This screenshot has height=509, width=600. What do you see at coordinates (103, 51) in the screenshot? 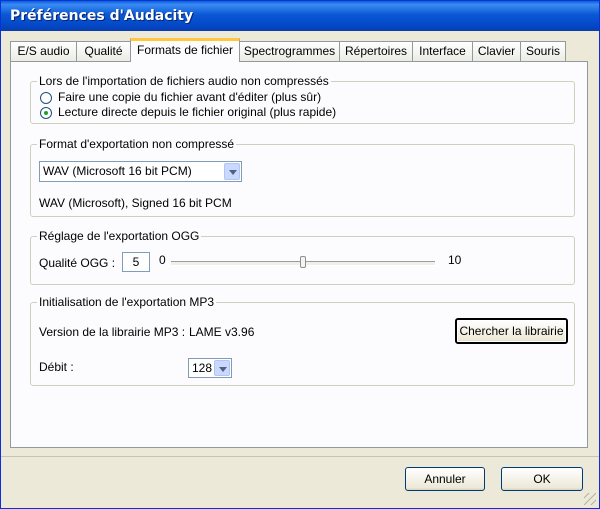
I see `tab-quality: Qualité` at bounding box center [103, 51].